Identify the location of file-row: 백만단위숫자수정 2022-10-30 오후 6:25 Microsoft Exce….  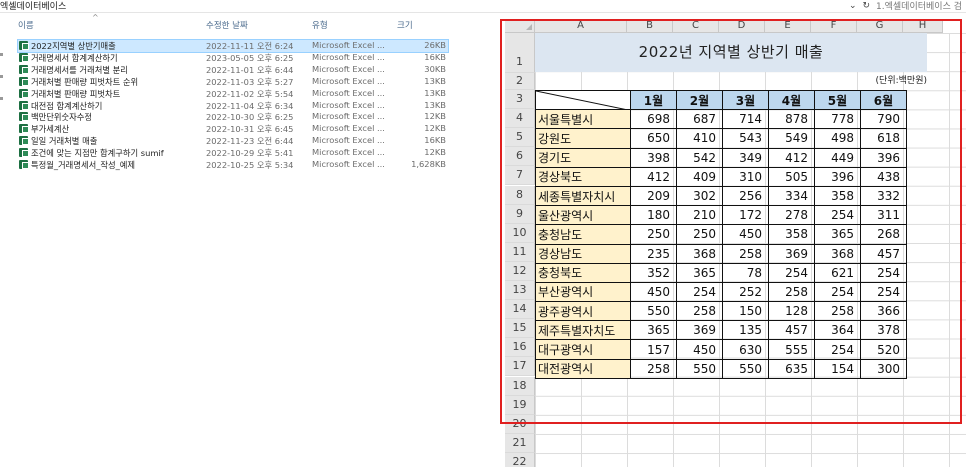
(233, 117).